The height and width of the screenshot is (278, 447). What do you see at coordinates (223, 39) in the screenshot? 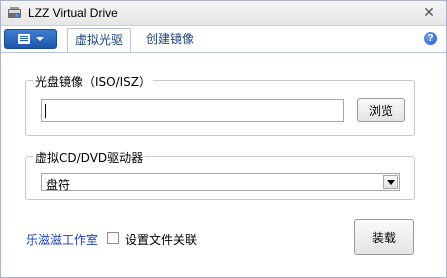
I see `toolbar: 虚拟光驱 创建镜像 ?` at bounding box center [223, 39].